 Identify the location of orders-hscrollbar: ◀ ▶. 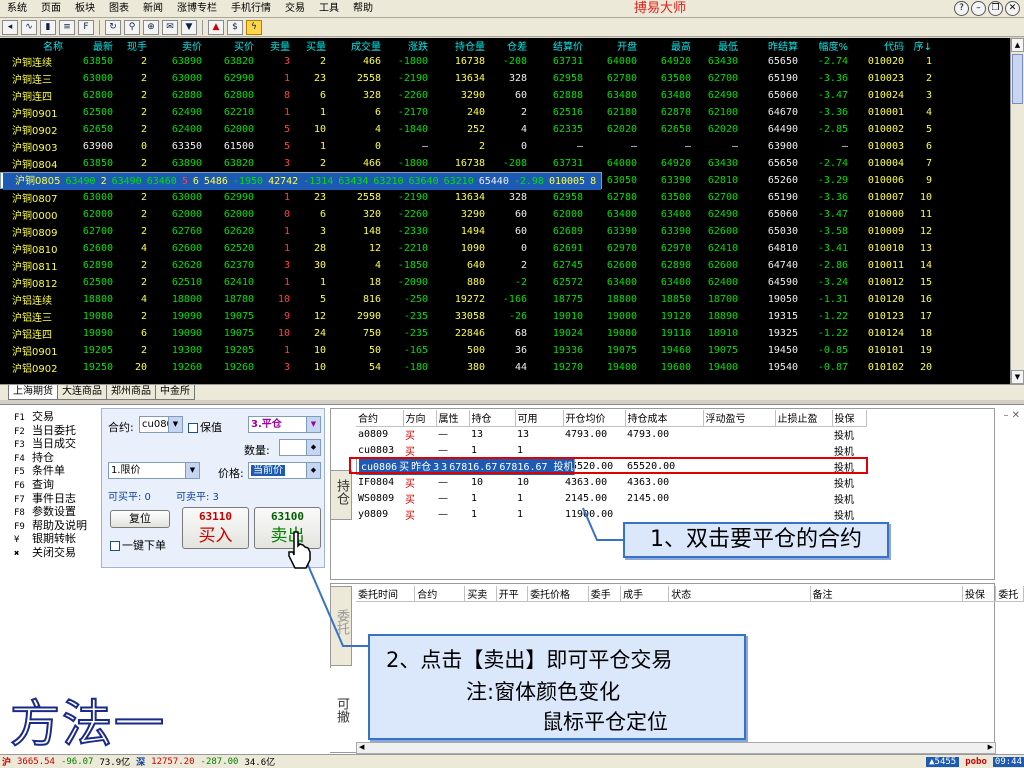
(676, 748).